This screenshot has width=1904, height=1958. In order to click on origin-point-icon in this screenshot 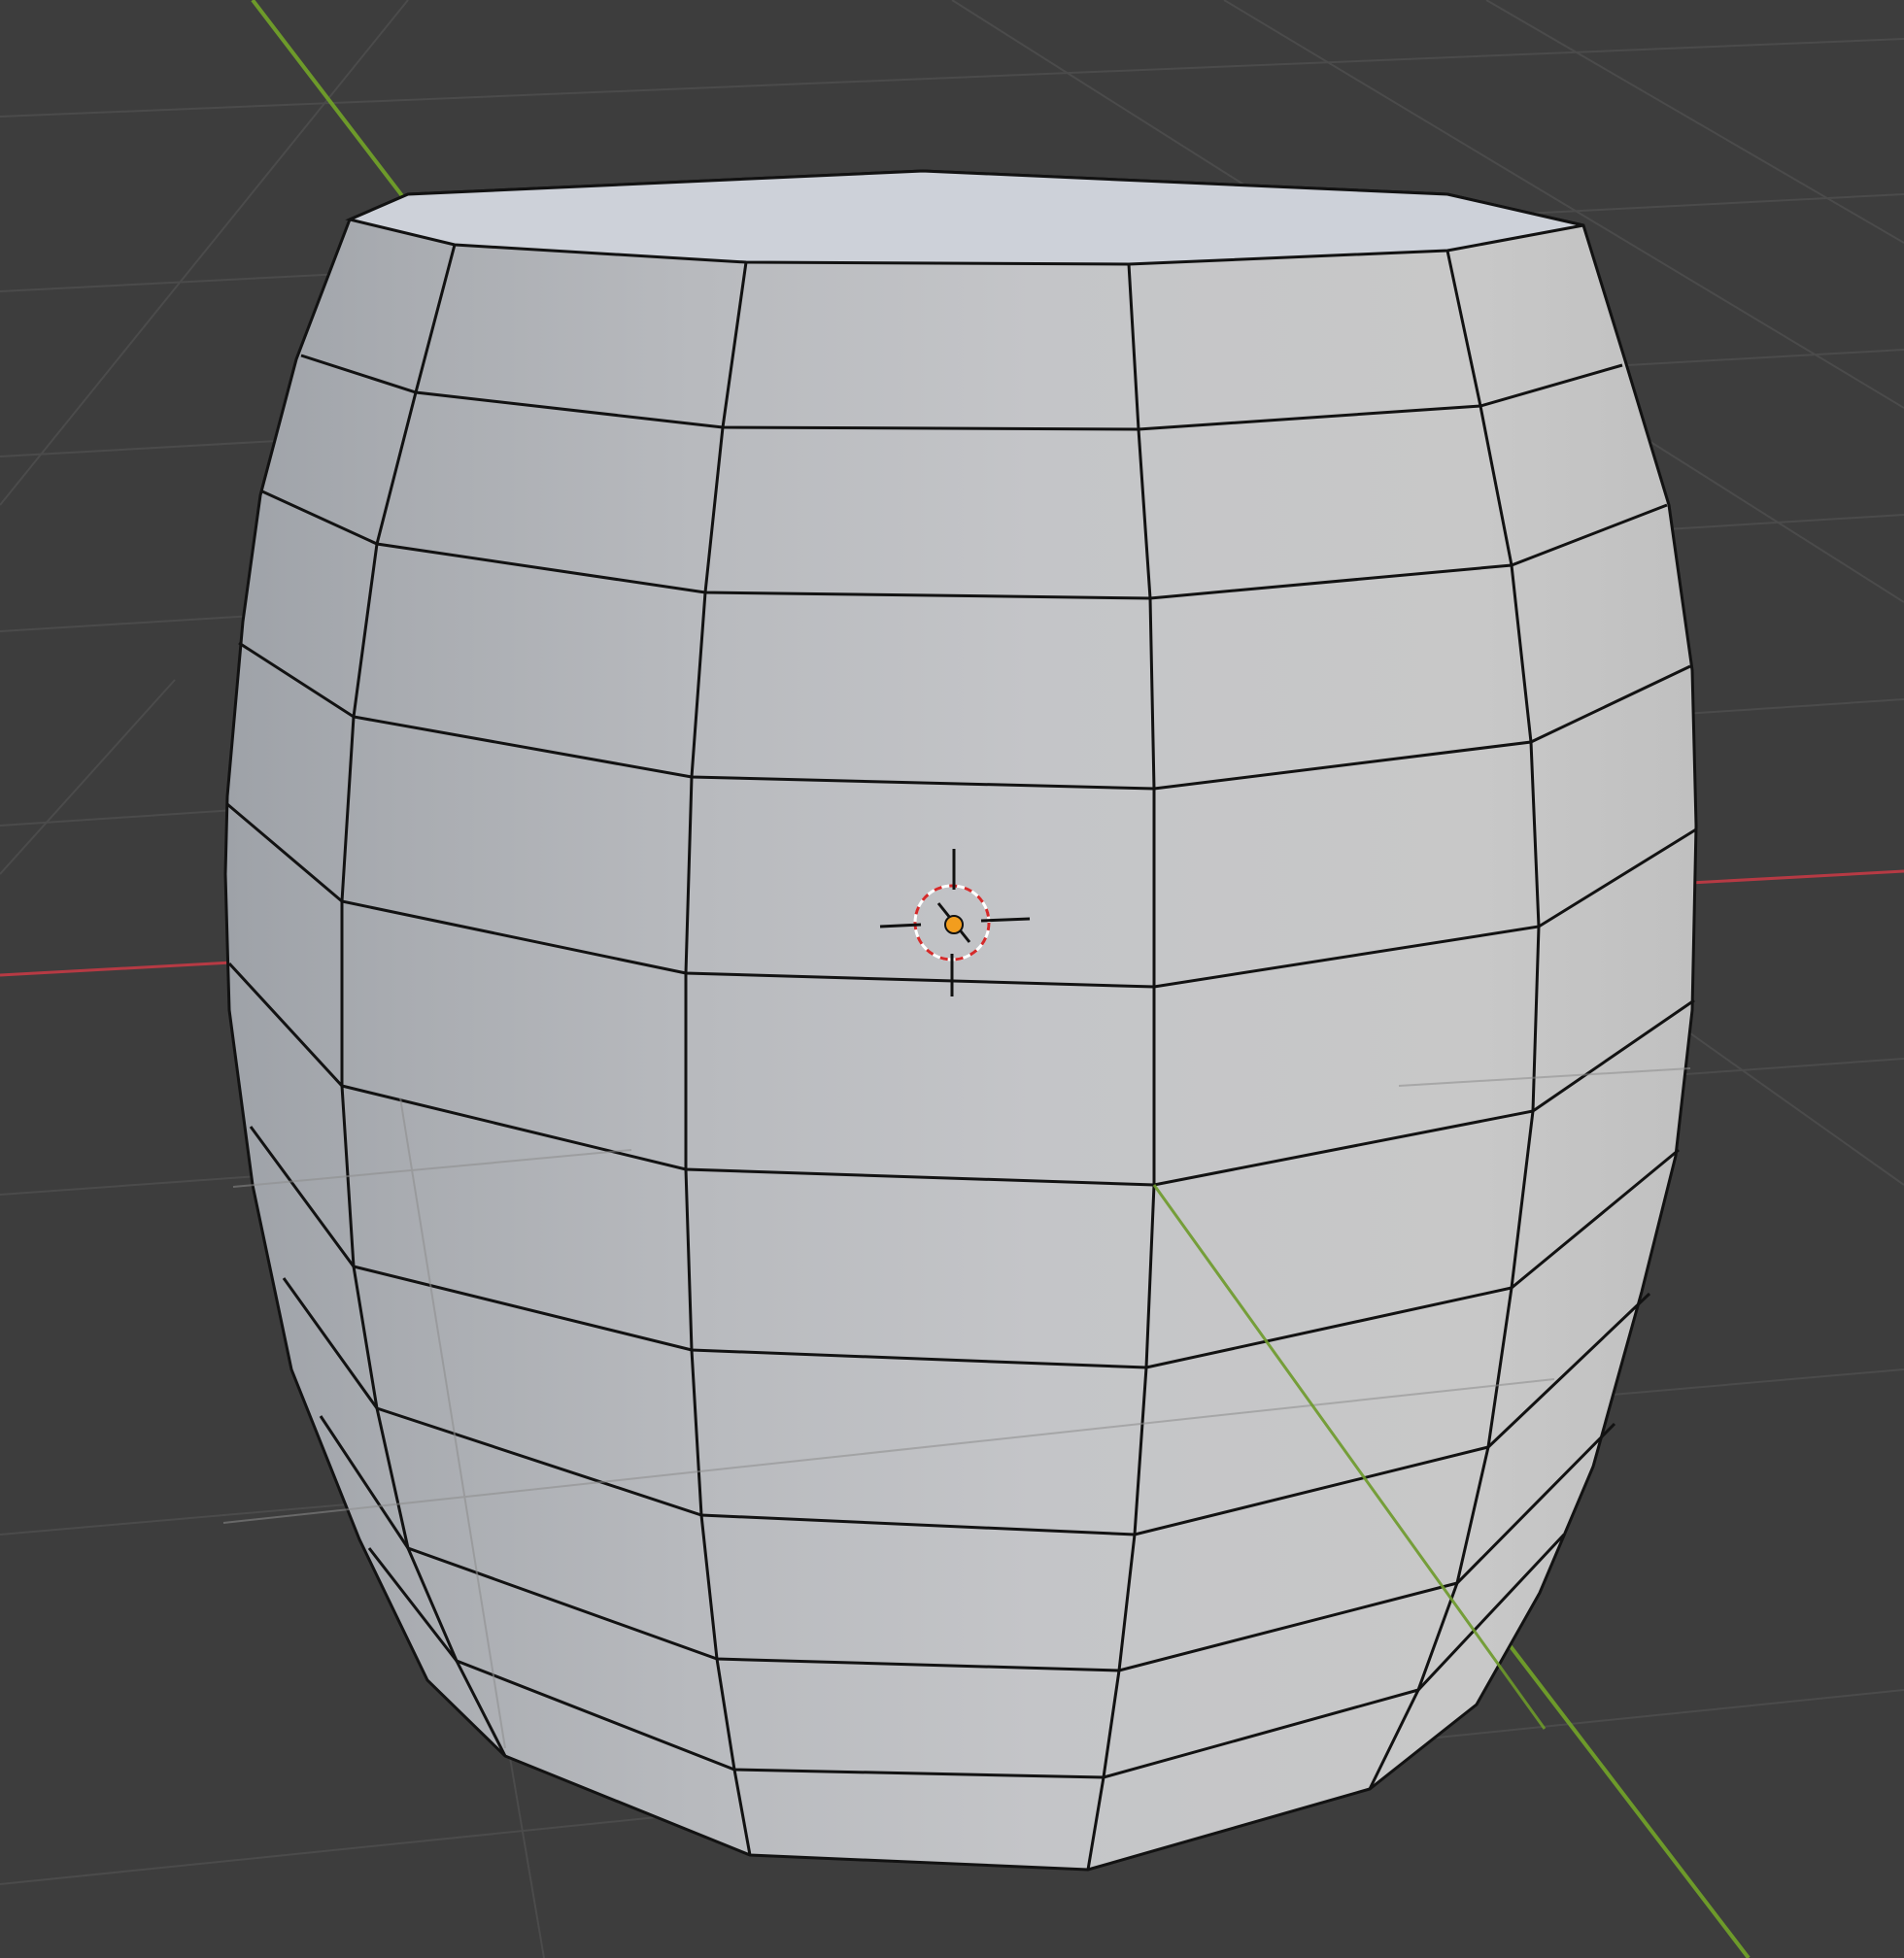, I will do `click(954, 924)`.